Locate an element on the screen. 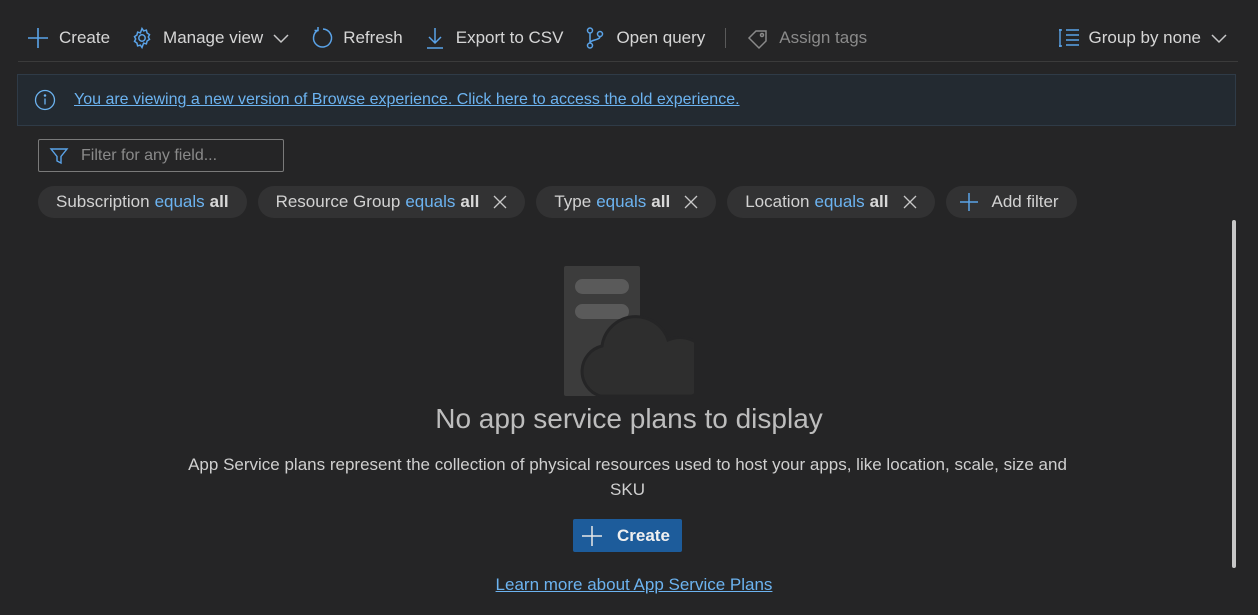  add-filter-button: Add filter is located at coordinates (1011, 202).